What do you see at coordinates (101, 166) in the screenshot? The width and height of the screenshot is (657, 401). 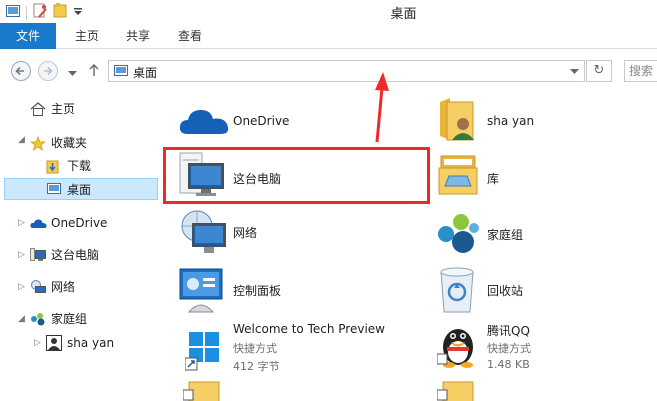 I see `sidebar-item-downloads: 下载` at bounding box center [101, 166].